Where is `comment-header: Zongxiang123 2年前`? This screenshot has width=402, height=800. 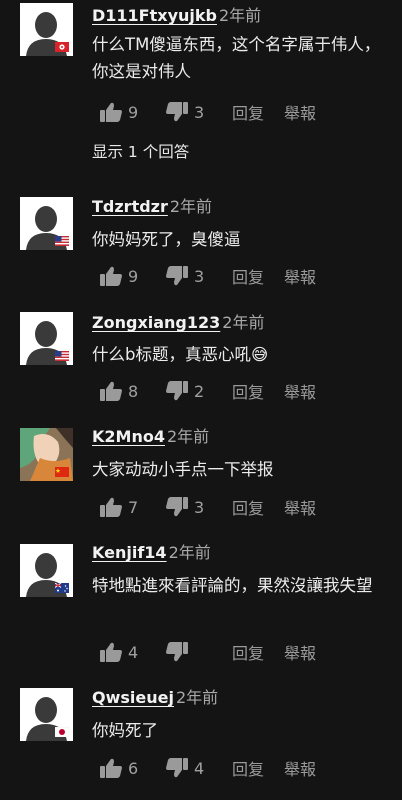
comment-header: Zongxiang123 2年前 is located at coordinates (178, 323).